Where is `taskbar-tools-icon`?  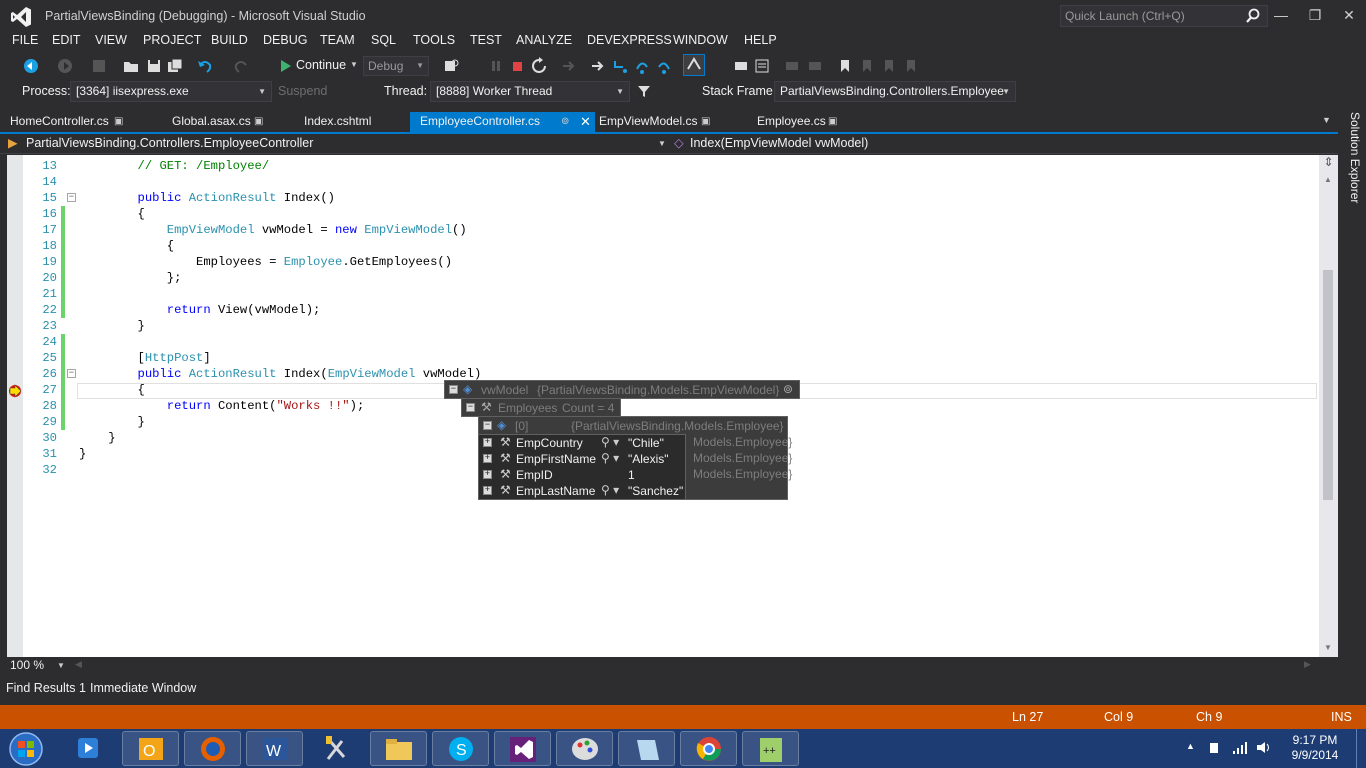 taskbar-tools-icon is located at coordinates (336, 748).